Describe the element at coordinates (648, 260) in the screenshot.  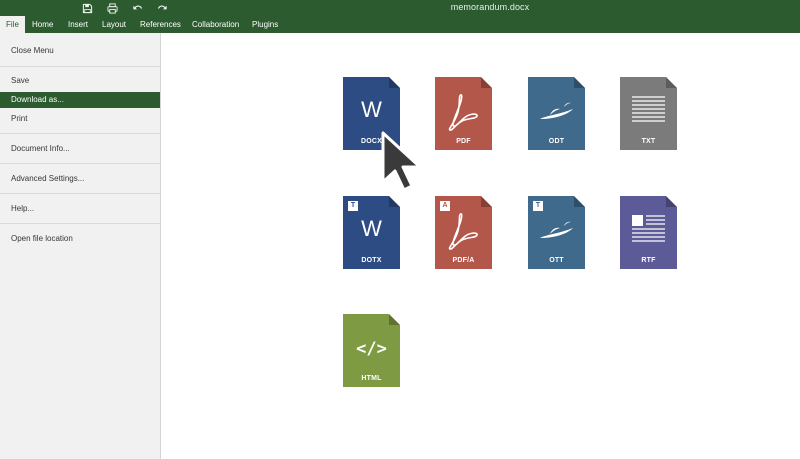
I see `format-label: RTF` at that location.